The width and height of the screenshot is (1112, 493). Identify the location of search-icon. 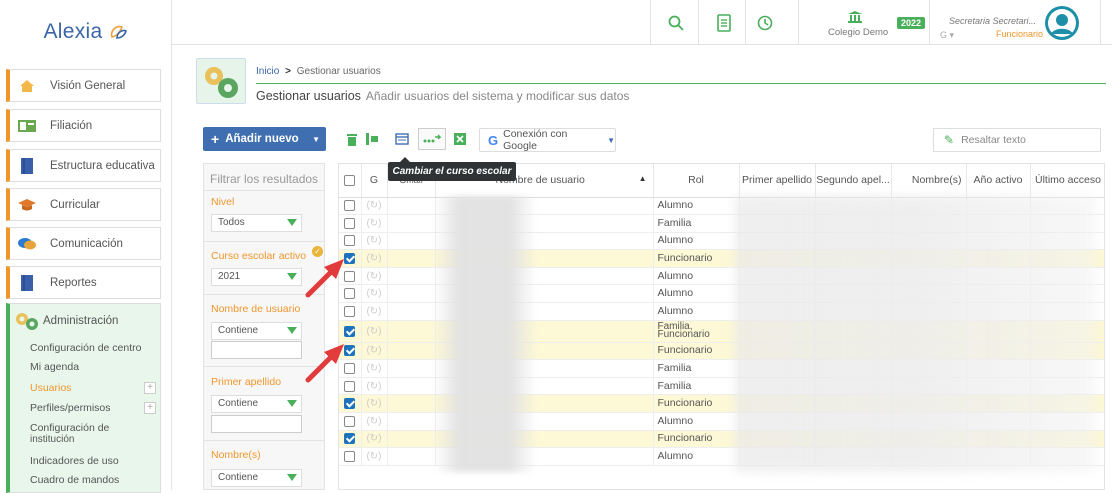
(676, 24).